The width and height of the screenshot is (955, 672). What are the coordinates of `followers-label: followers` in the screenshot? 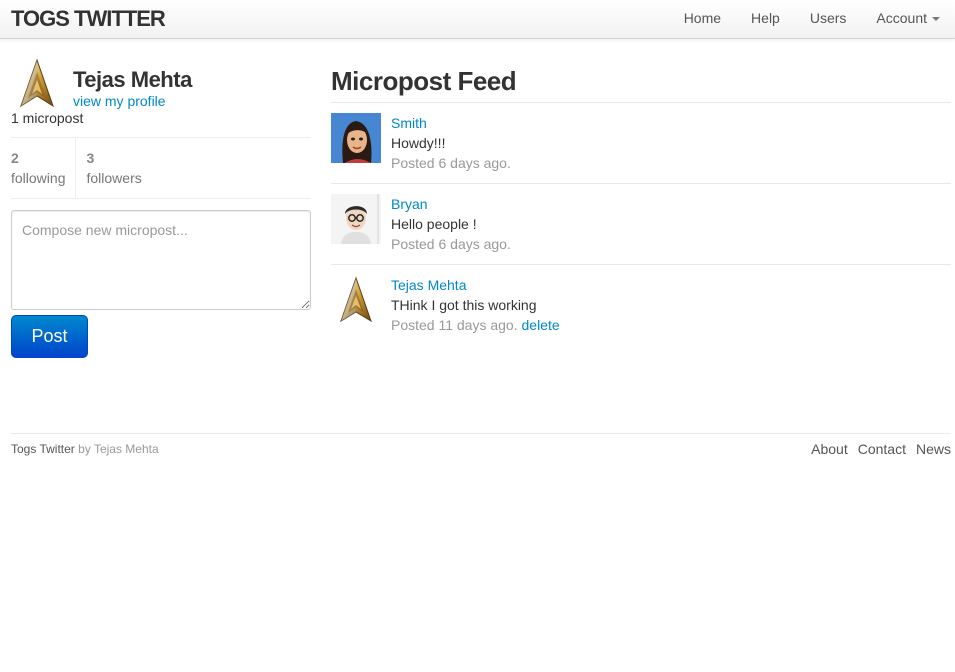 It's located at (114, 178).